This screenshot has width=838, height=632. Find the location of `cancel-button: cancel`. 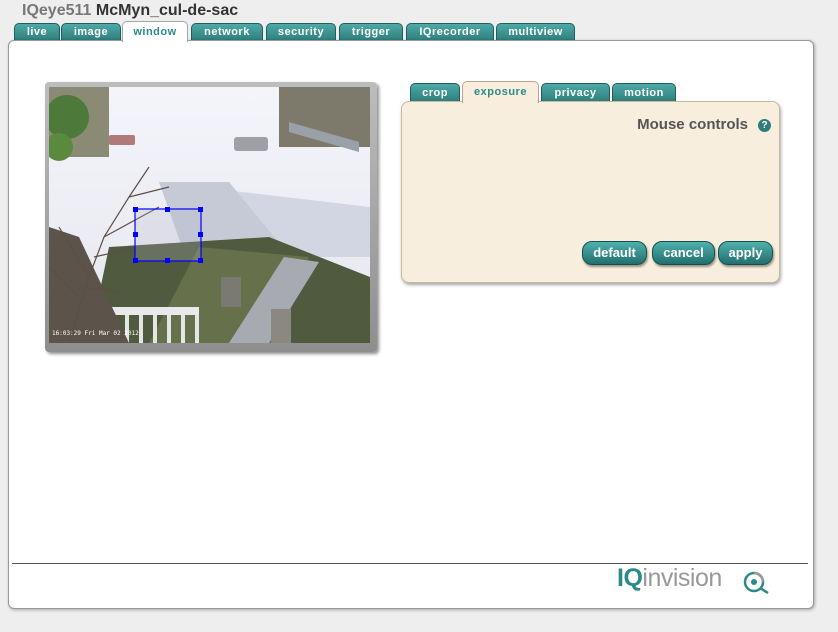

cancel-button: cancel is located at coordinates (683, 253).